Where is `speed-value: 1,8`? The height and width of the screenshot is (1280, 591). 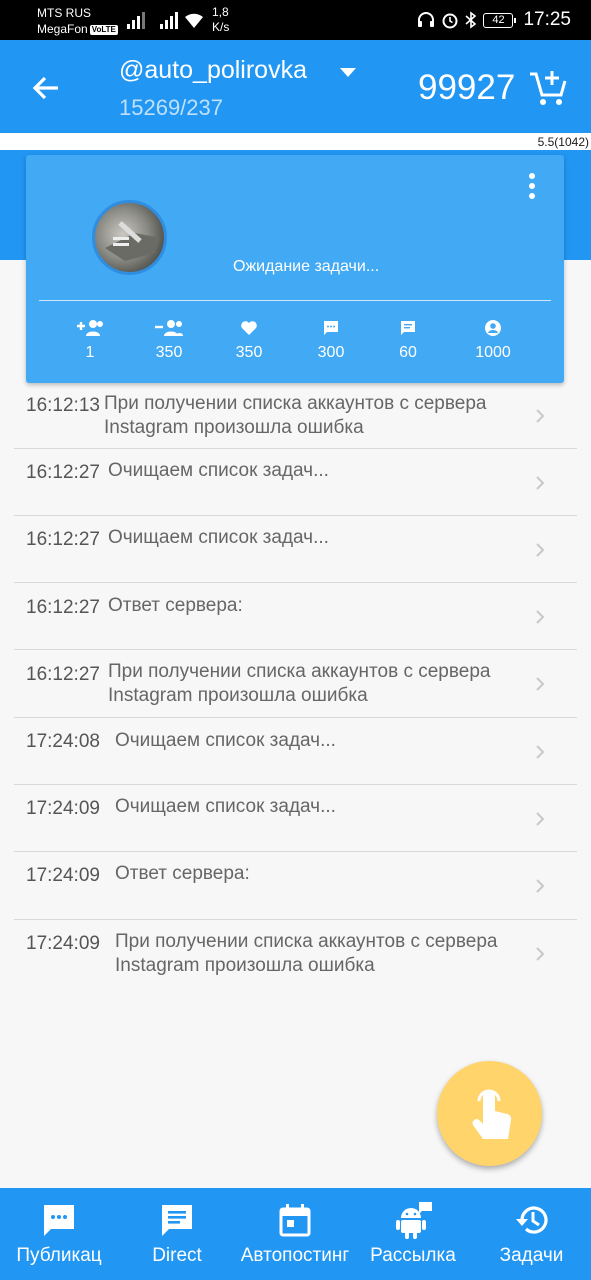
speed-value: 1,8 is located at coordinates (220, 12).